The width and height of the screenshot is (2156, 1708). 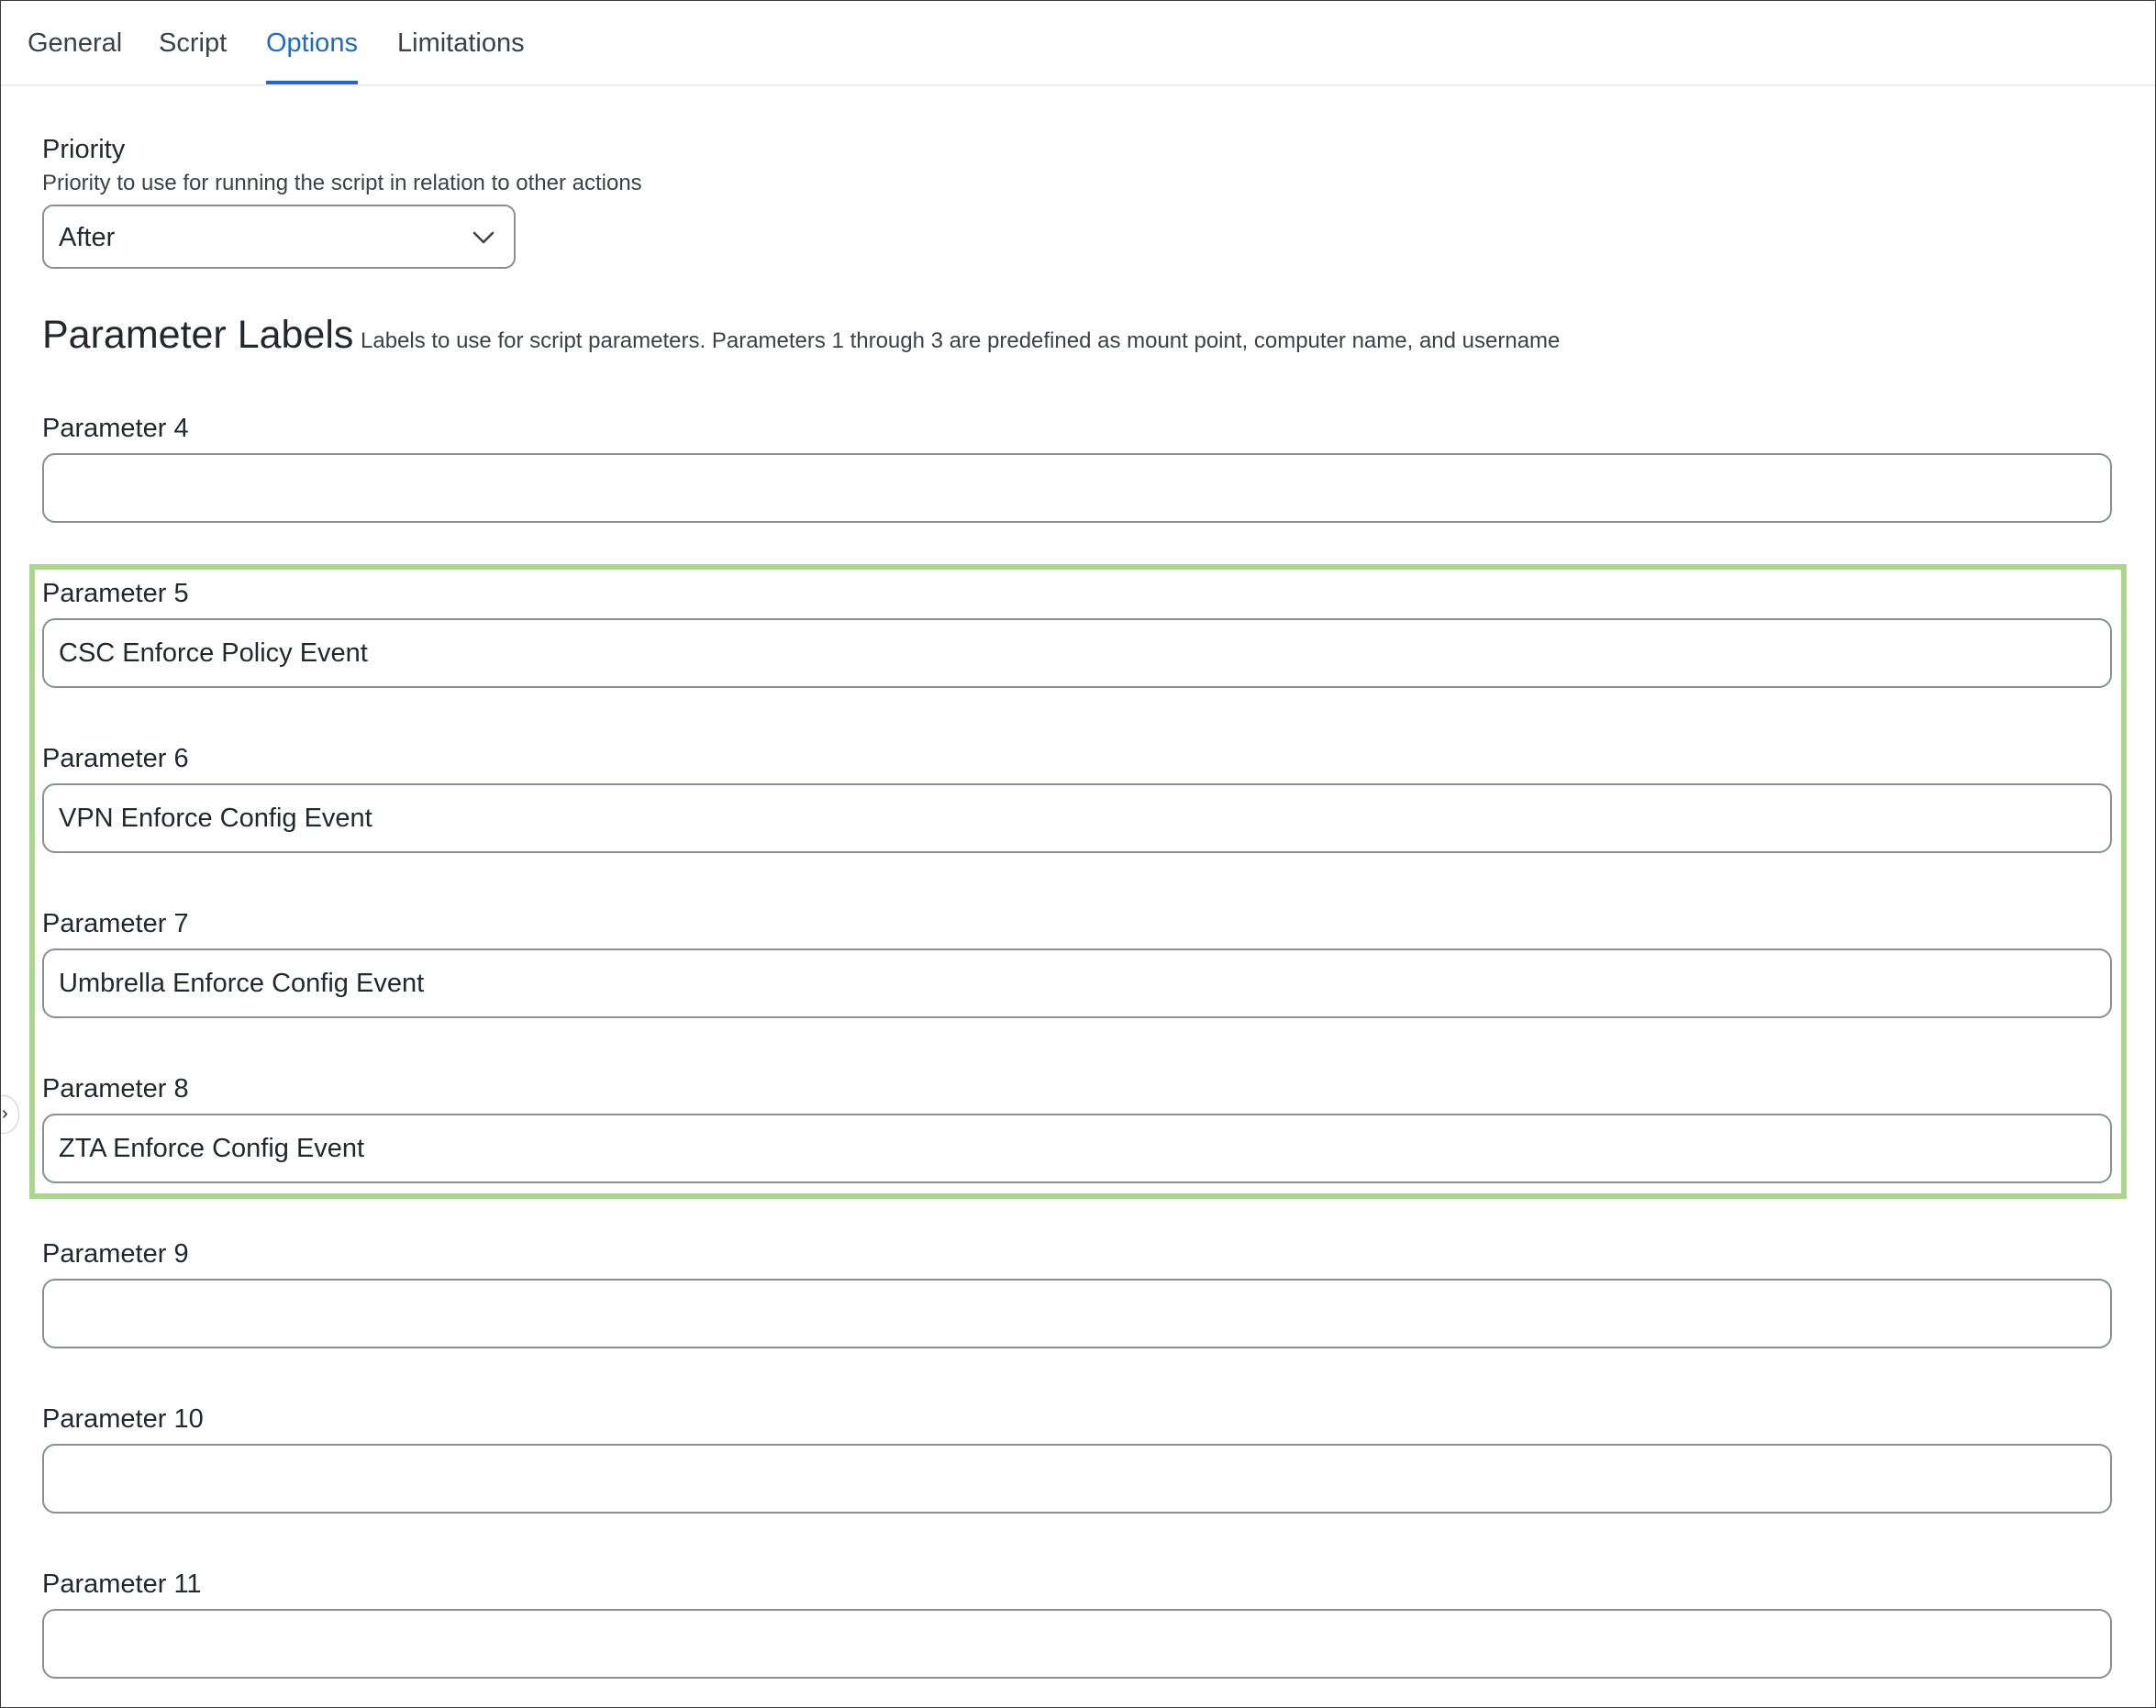 What do you see at coordinates (5, 1114) in the screenshot?
I see `chevron-right-icon: ›` at bounding box center [5, 1114].